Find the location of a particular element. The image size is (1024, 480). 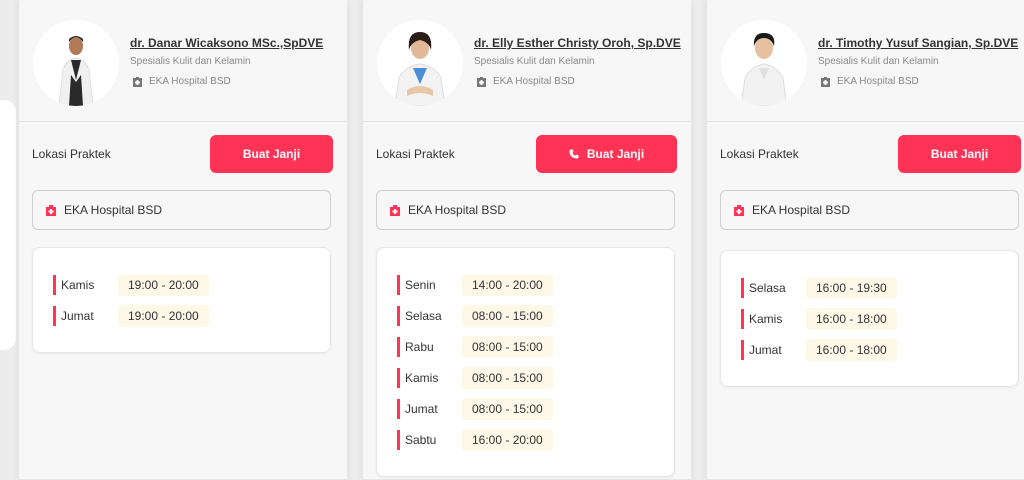

schedule-row: Kamis 16:00 - 18:00 is located at coordinates (879, 318).